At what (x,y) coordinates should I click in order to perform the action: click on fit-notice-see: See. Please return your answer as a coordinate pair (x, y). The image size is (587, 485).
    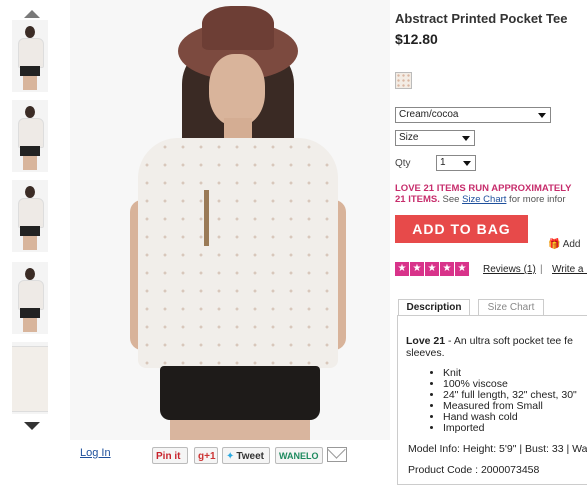
    Looking at the image, I should click on (451, 199).